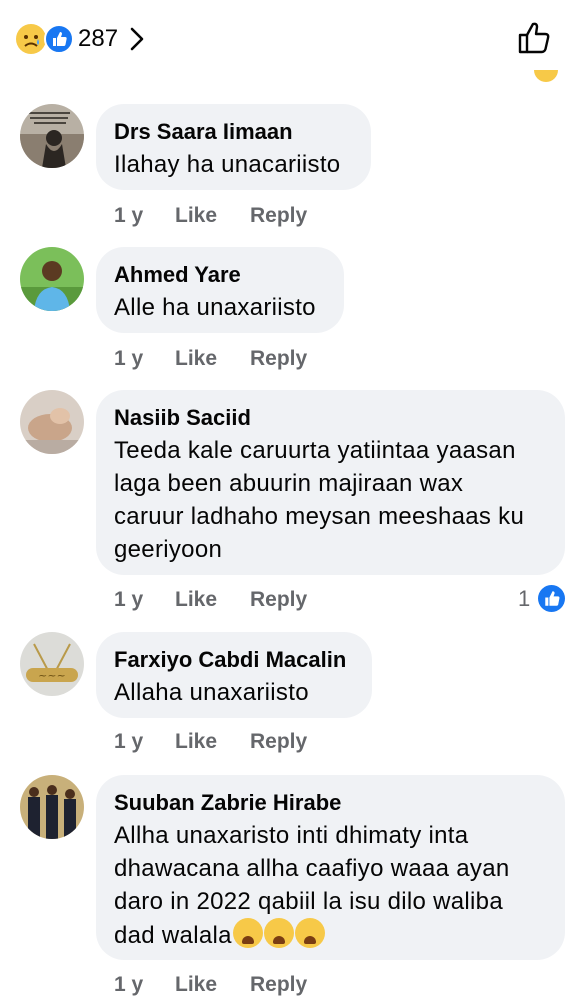 Image resolution: width=584 pixels, height=1000 pixels. Describe the element at coordinates (227, 164) in the screenshot. I see `comment-text: Ilahay ha unacariisto` at that location.